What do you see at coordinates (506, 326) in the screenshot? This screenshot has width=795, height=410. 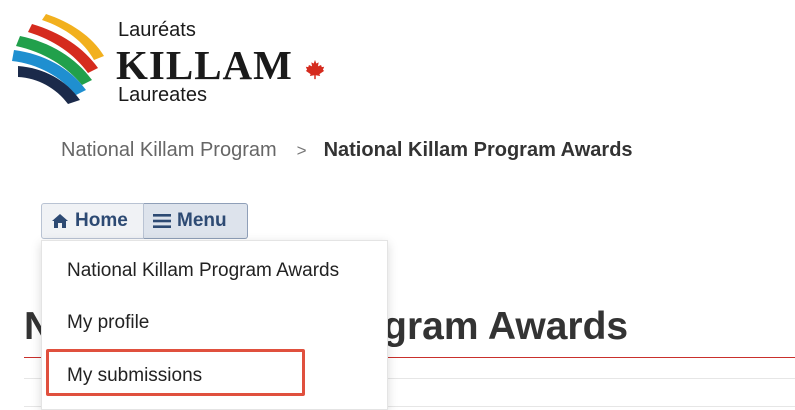 I see `page-title-visible-end: gram Awards` at bounding box center [506, 326].